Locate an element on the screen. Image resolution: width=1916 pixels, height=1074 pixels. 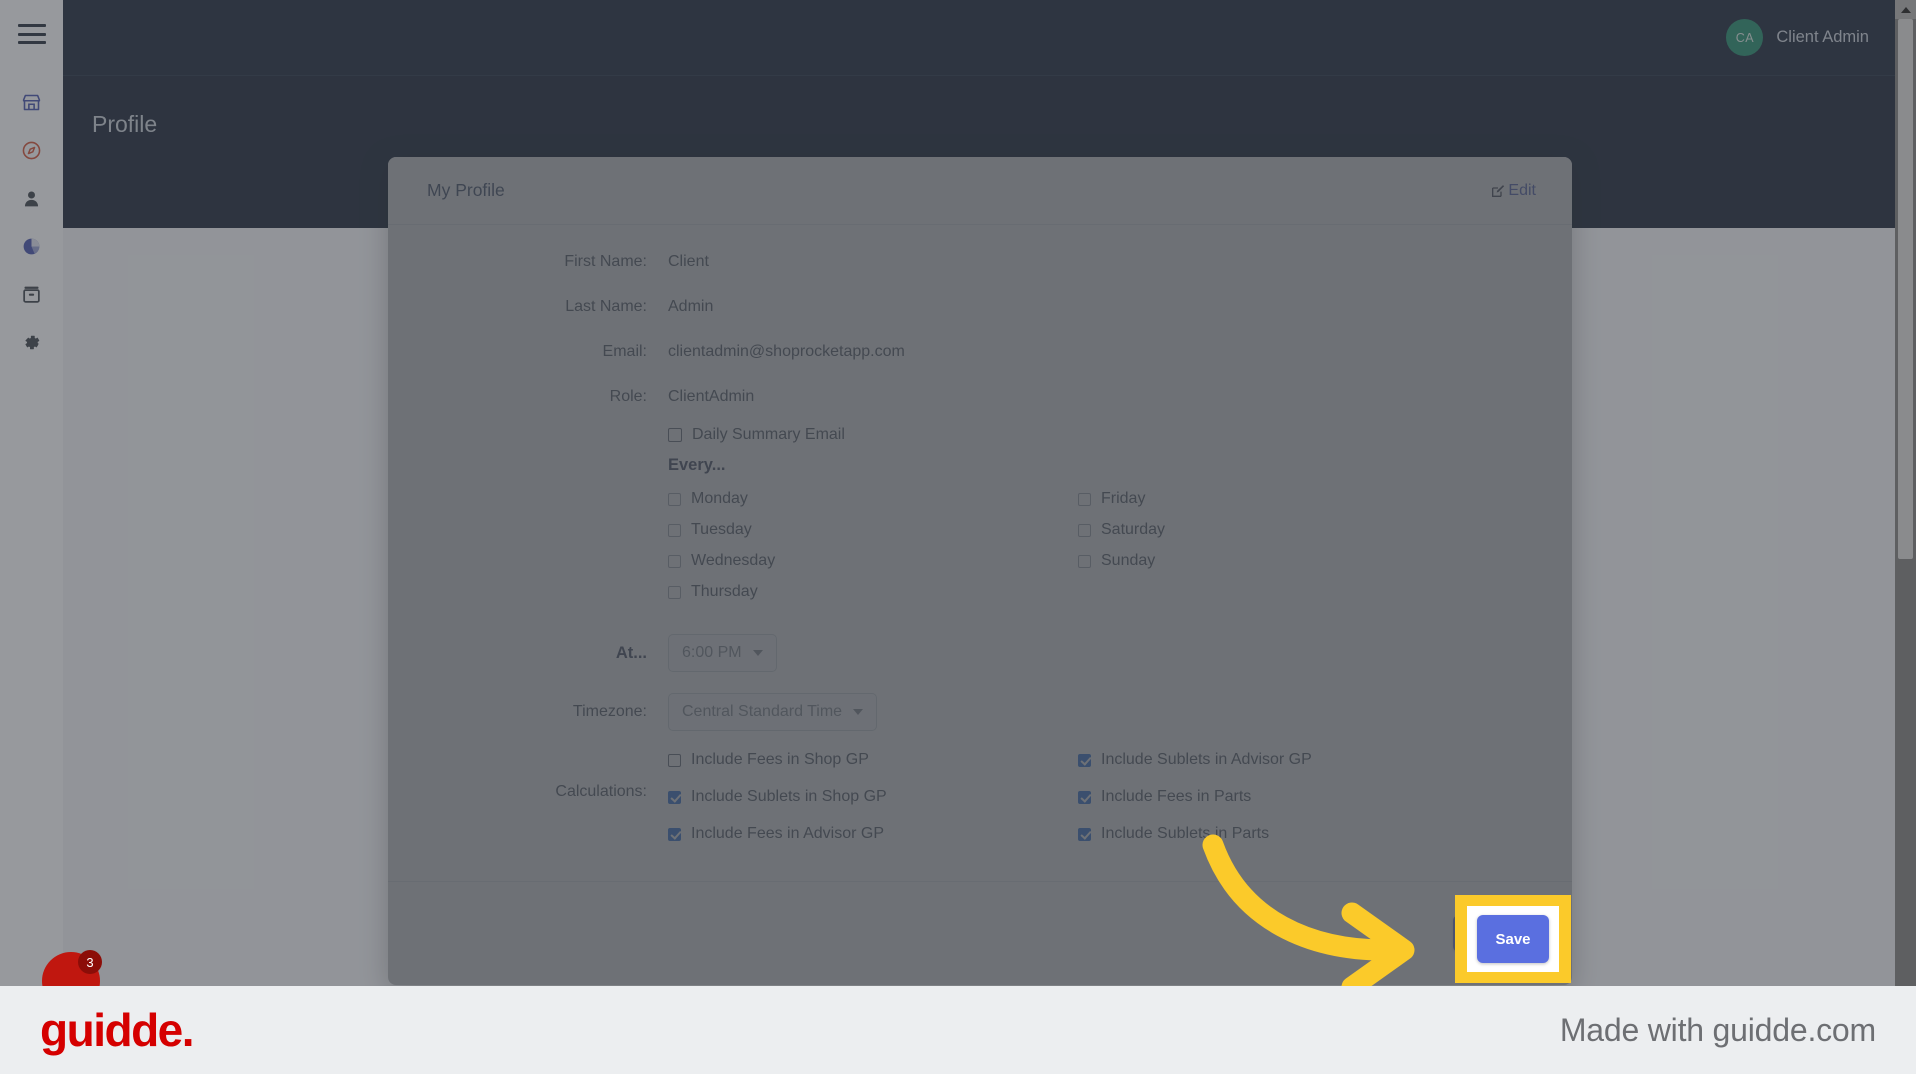
calc-row-sublets-parts: Include Sublets in Parts is located at coordinates (1283, 834).